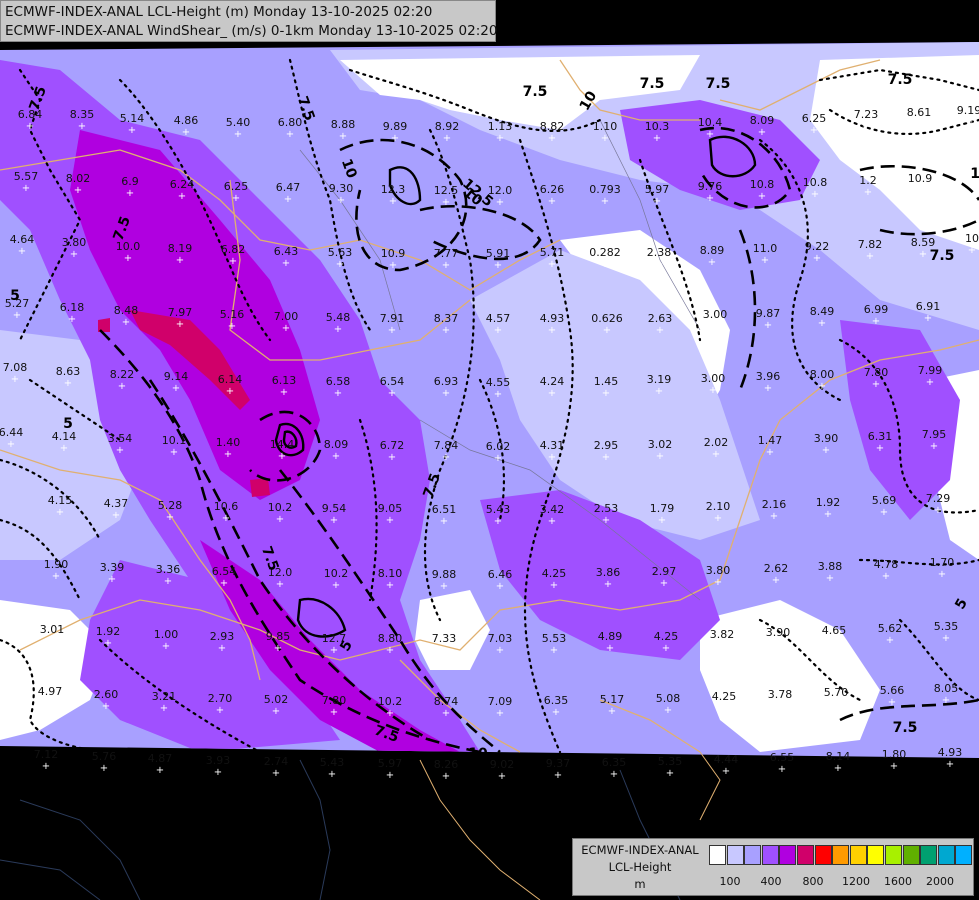 The image size is (979, 900). Describe the element at coordinates (898, 881) in the screenshot. I see `legend-tick: 1600` at that location.